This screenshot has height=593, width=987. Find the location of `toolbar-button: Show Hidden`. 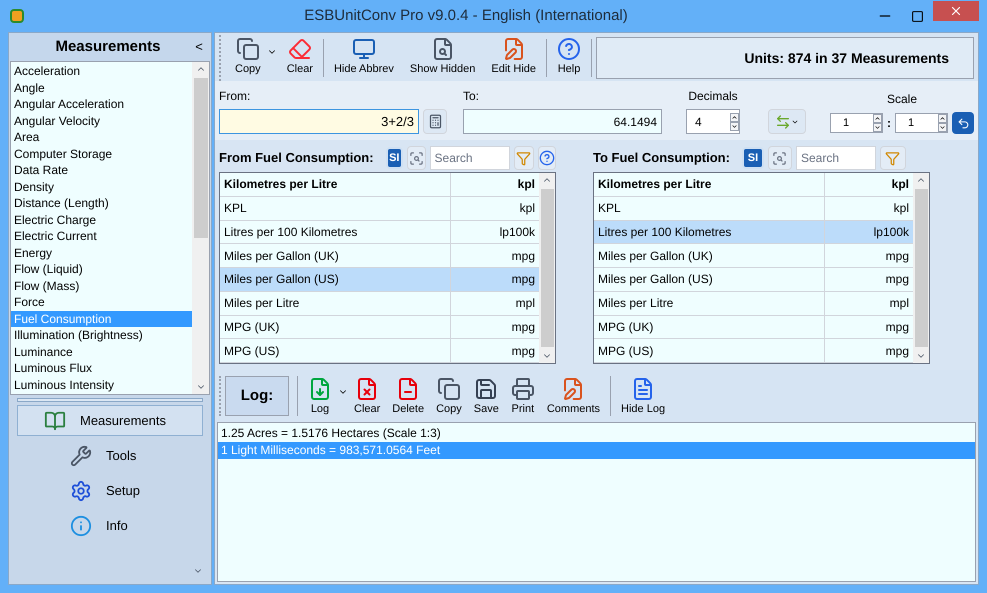

toolbar-button: Show Hidden is located at coordinates (443, 56).